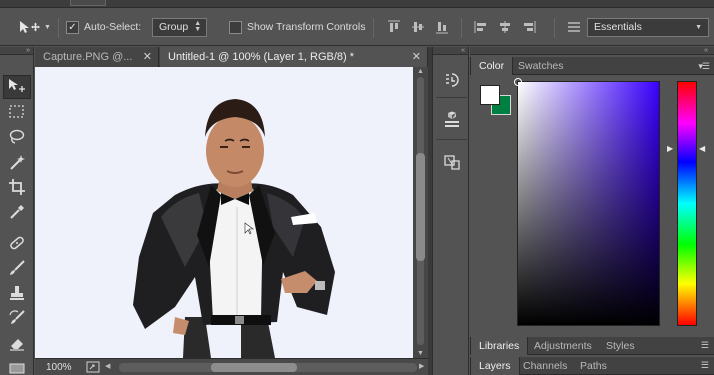  I want to click on zoom-level: 100%, so click(64, 367).